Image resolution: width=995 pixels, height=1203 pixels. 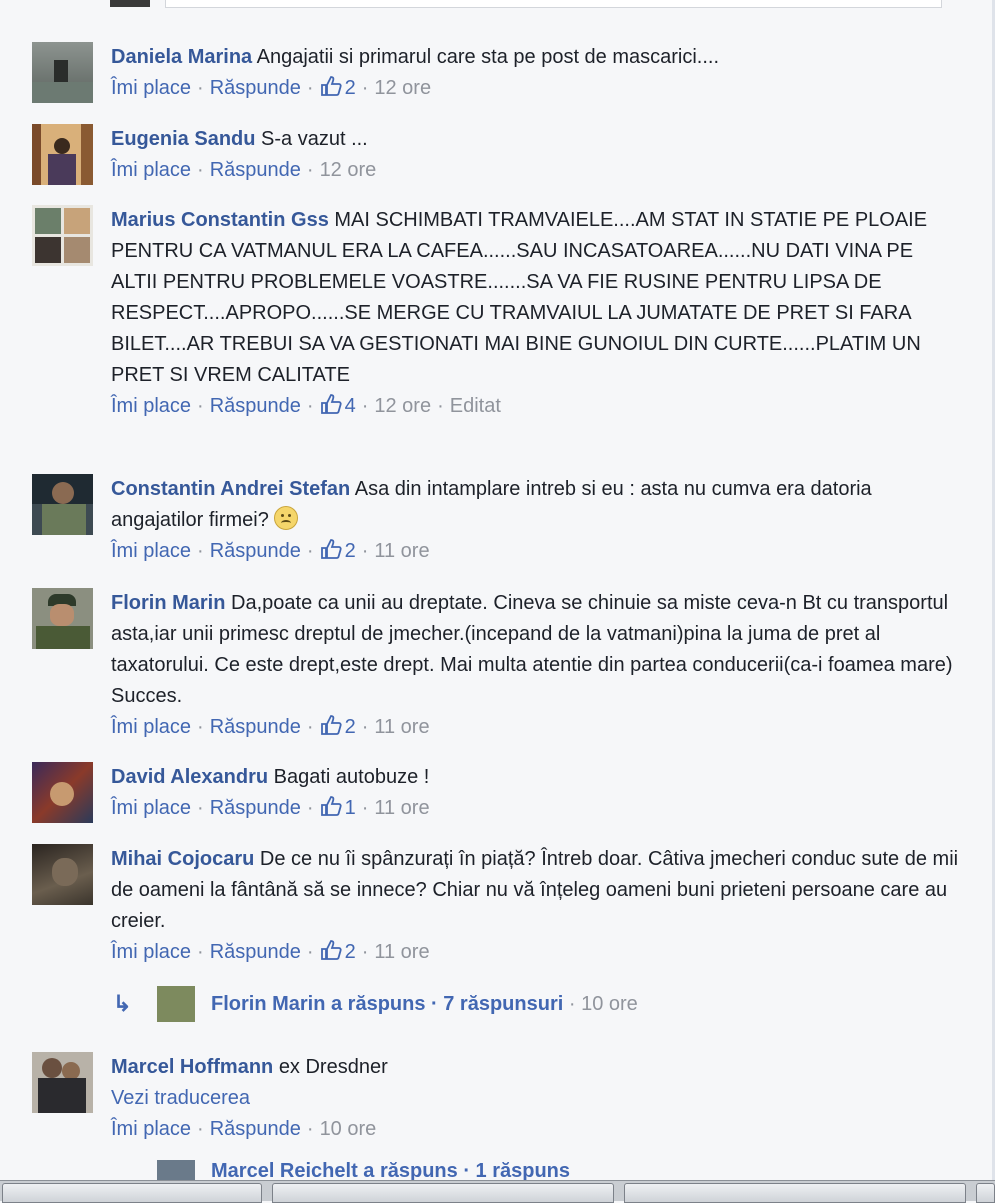 I want to click on comment-input-box, so click(x=553, y=4).